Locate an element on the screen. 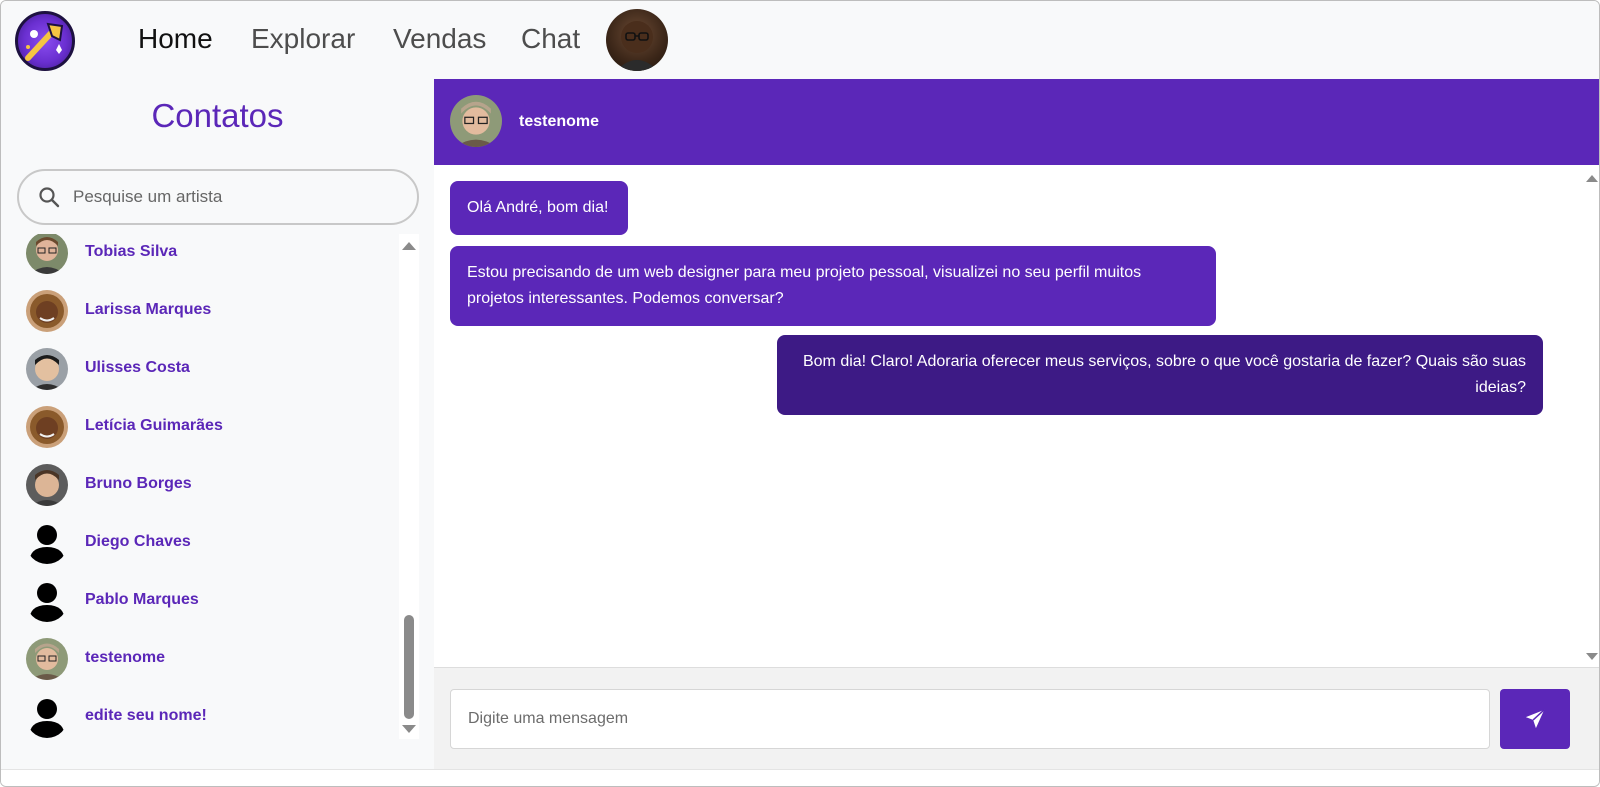 This screenshot has height=787, width=1600. contact-name: Pablo Marques is located at coordinates (142, 599).